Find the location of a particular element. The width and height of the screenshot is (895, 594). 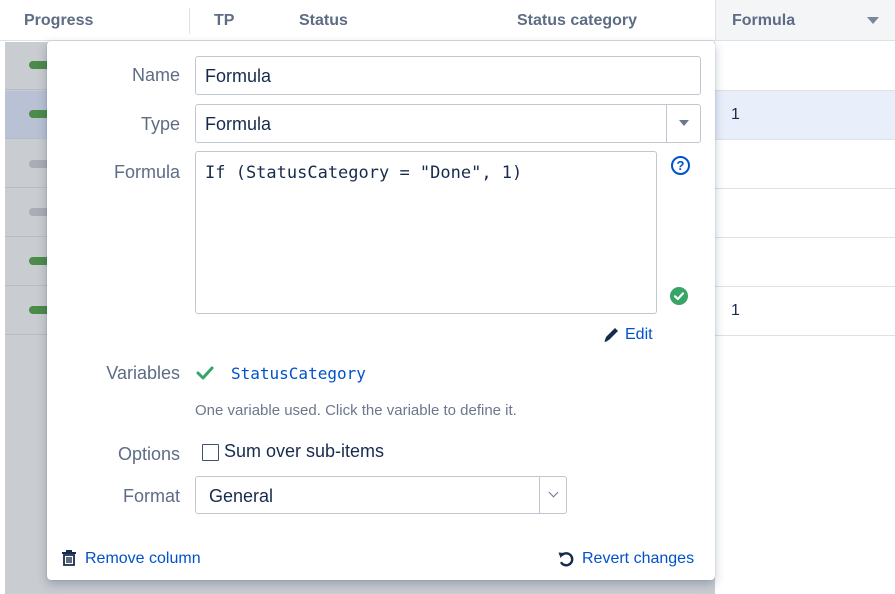

select-caret-icon is located at coordinates (684, 123).